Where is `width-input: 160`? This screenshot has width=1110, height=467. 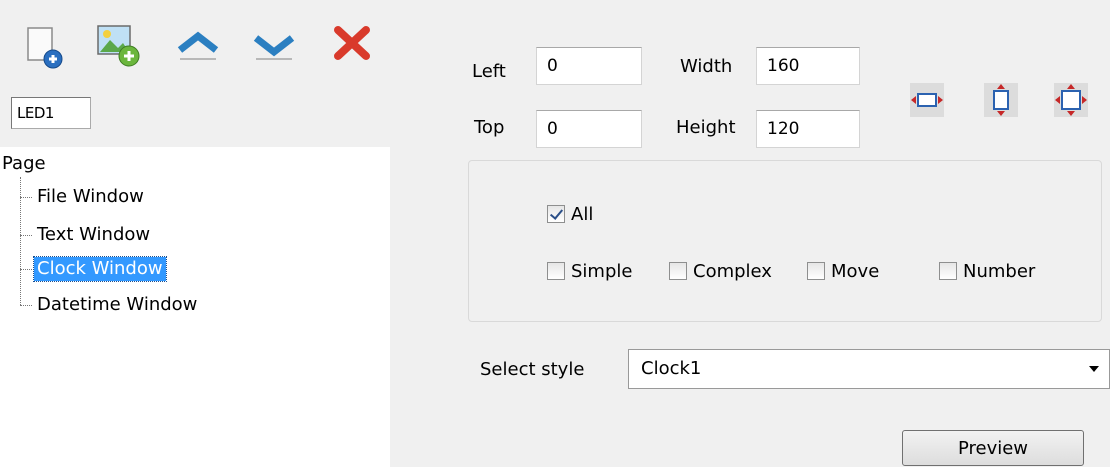 width-input: 160 is located at coordinates (808, 66).